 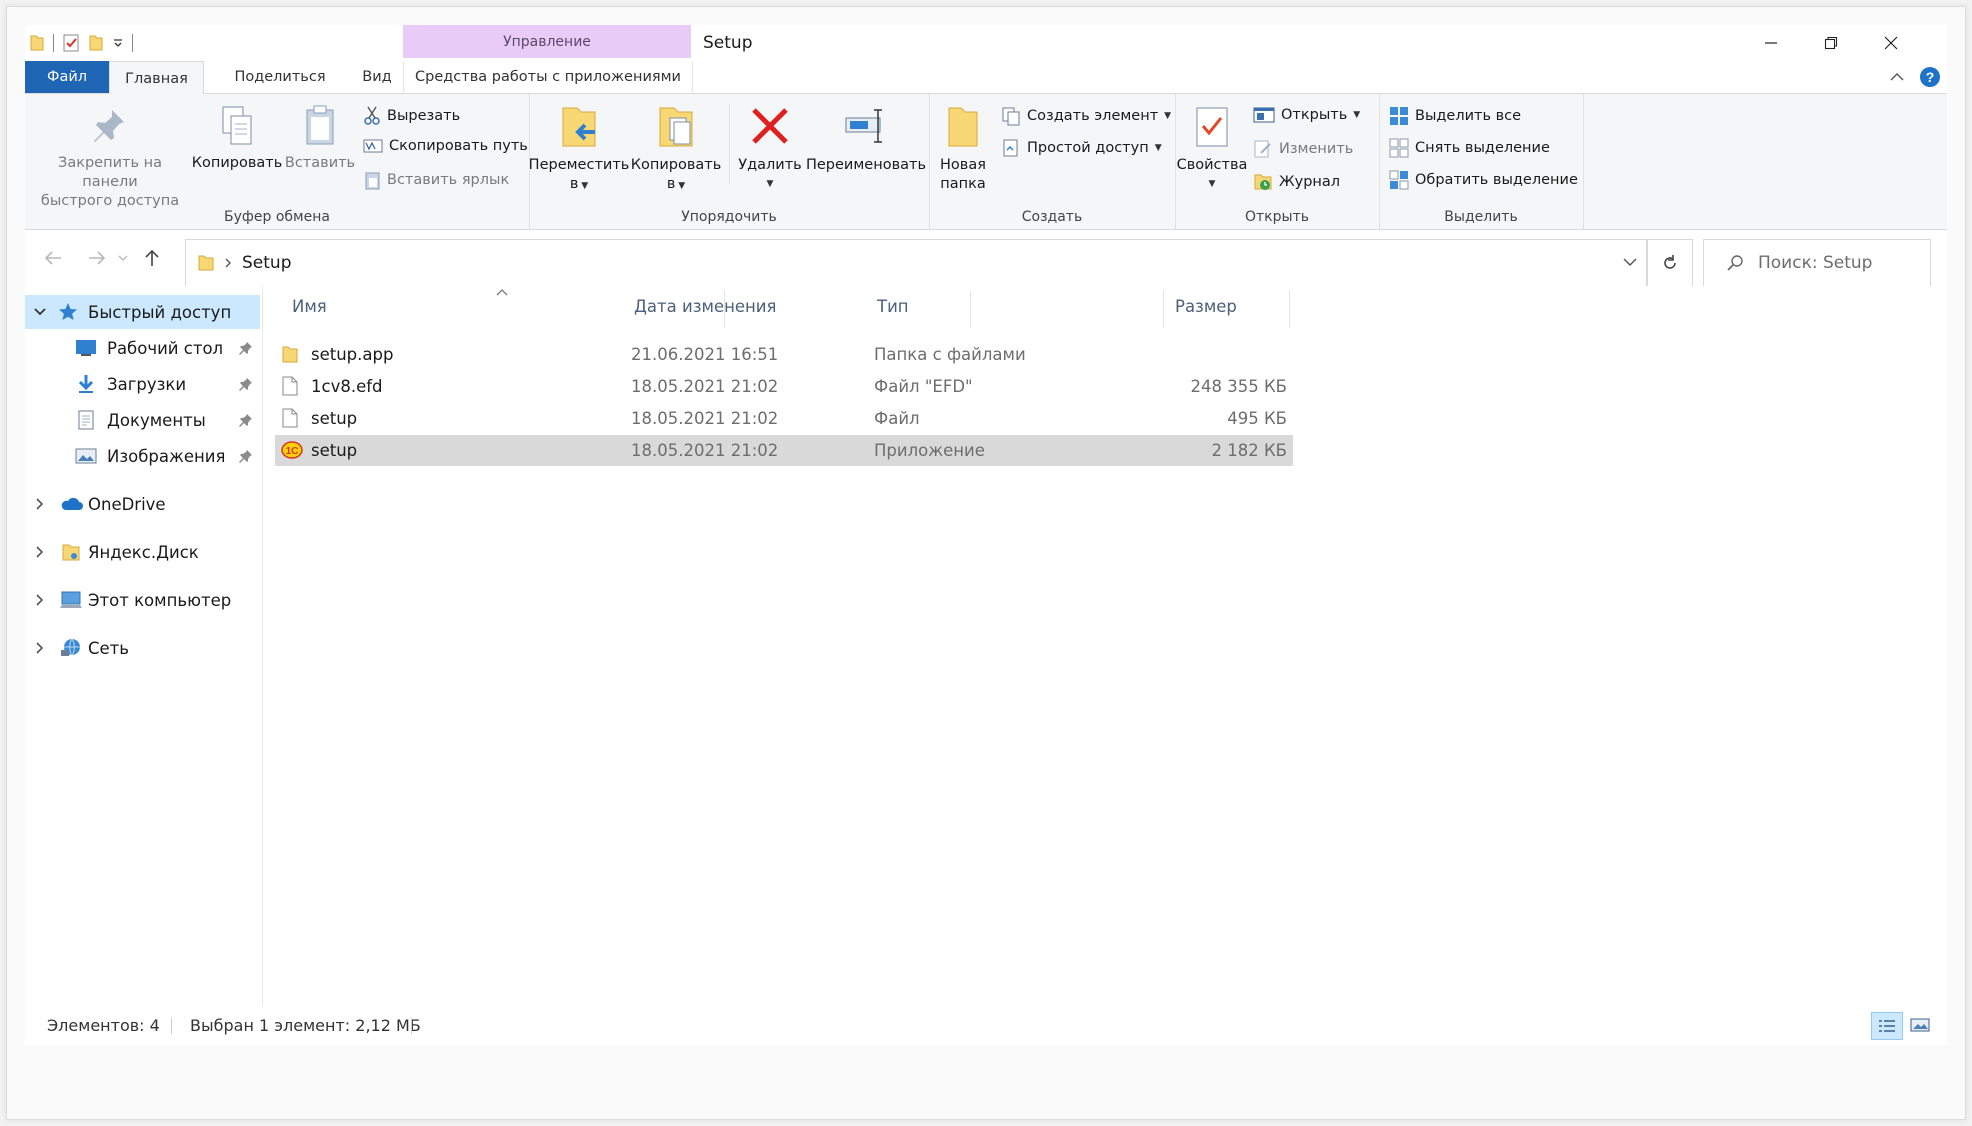 What do you see at coordinates (728, 43) in the screenshot?
I see `window-title: Setup` at bounding box center [728, 43].